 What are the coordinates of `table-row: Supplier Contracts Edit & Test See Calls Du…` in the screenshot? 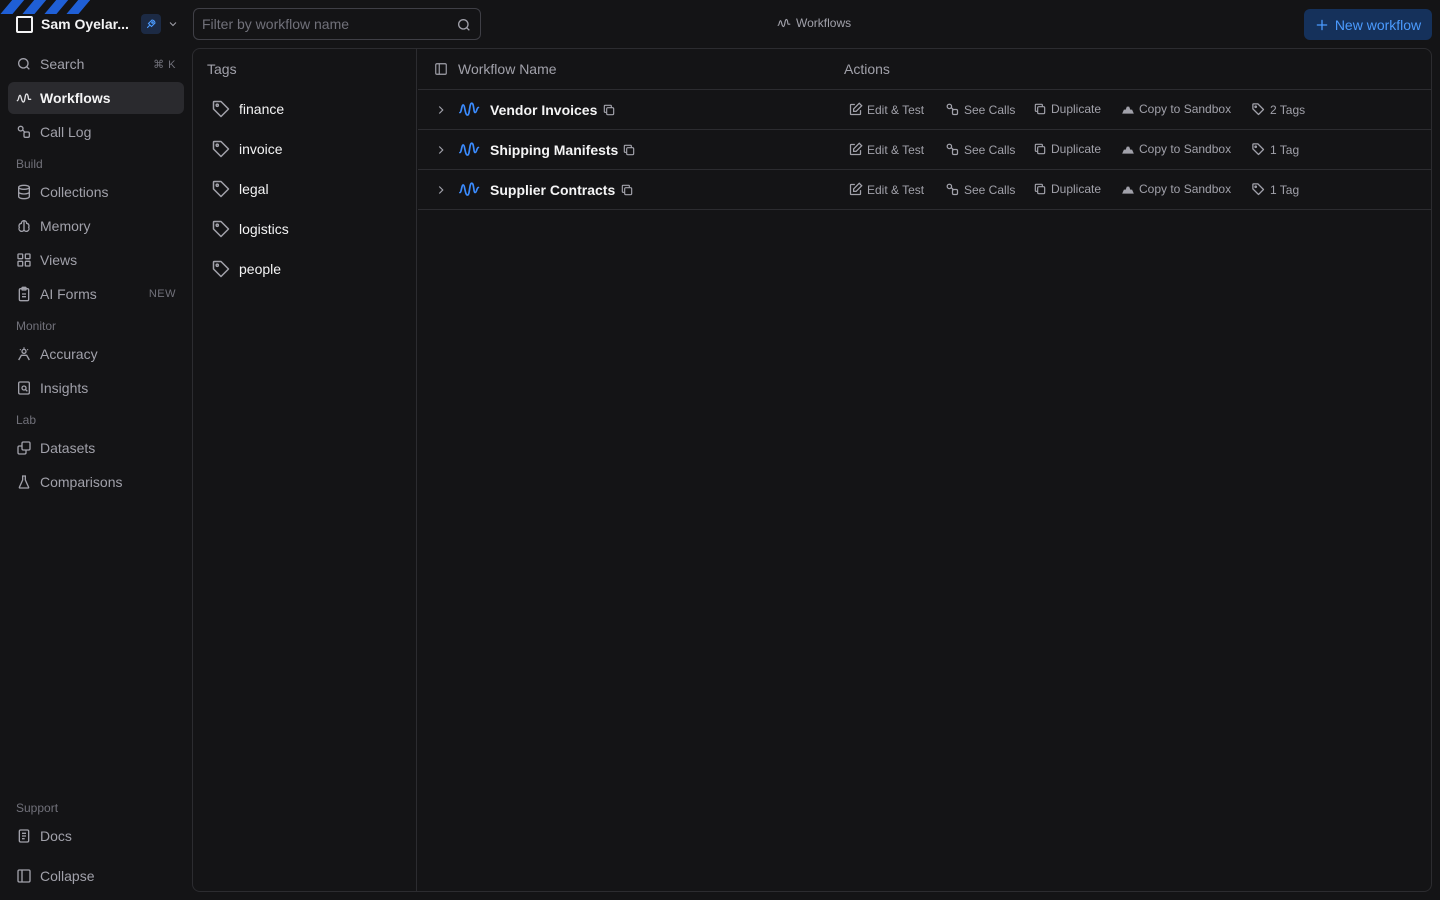 It's located at (924, 190).